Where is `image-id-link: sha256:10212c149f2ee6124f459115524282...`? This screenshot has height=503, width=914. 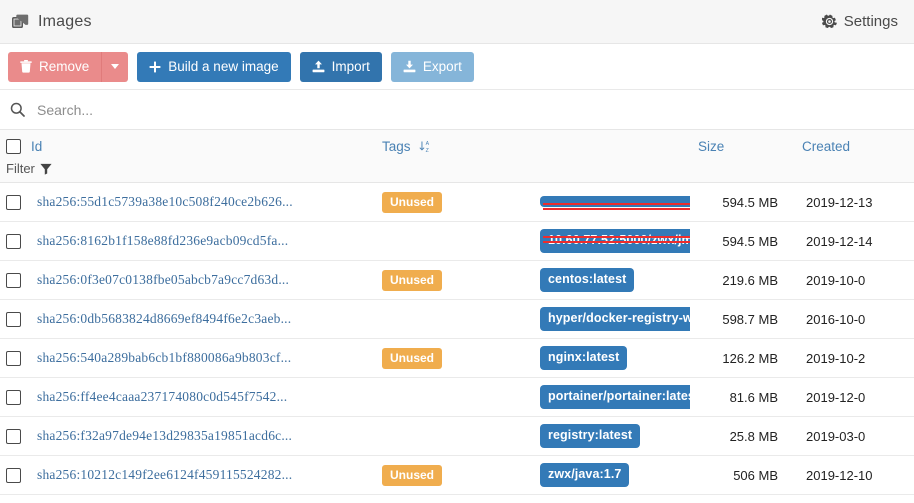 image-id-link: sha256:10212c149f2ee6124f459115524282... is located at coordinates (164, 475).